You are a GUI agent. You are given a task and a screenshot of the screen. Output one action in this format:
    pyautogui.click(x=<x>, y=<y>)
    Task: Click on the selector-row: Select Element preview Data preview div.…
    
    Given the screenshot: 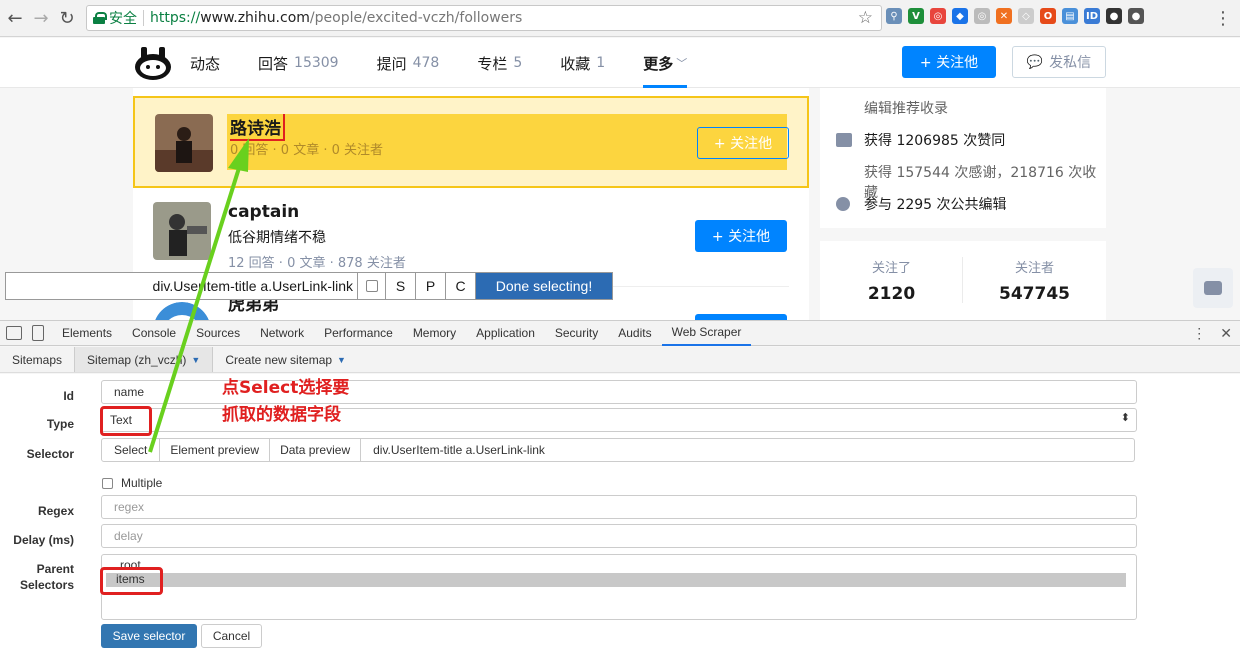 What is the action you would take?
    pyautogui.click(x=618, y=450)
    